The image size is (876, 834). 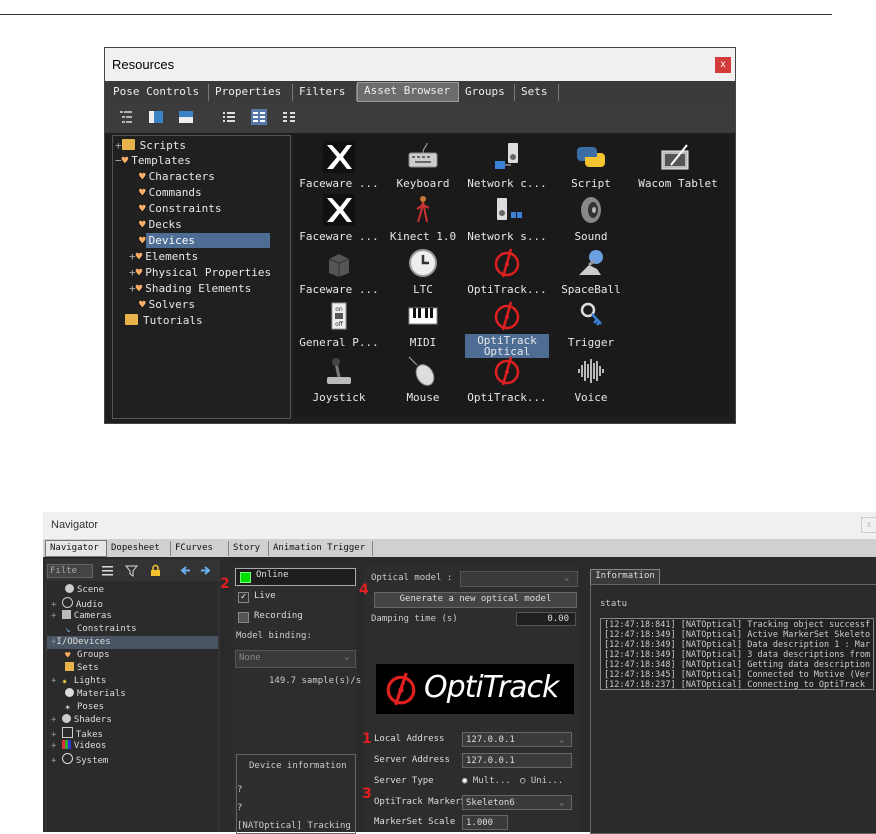 I want to click on tab-filters: Filters, so click(x=325, y=92).